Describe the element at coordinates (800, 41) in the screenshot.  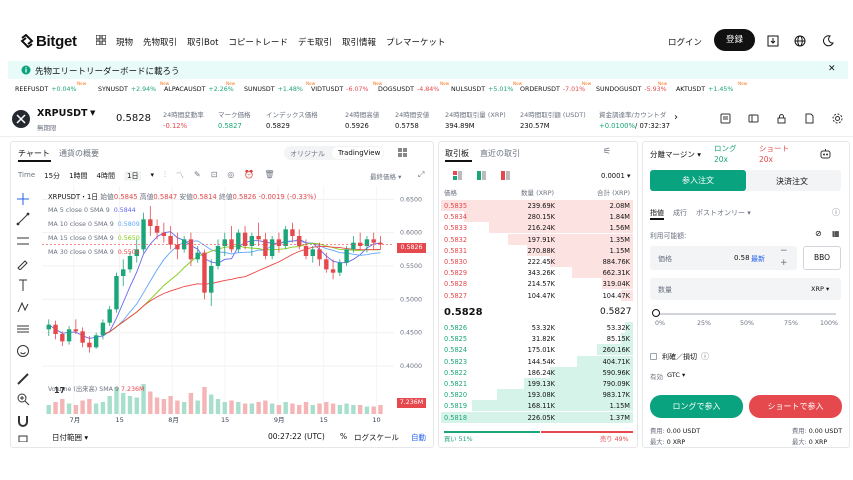
I see `globe-icon` at that location.